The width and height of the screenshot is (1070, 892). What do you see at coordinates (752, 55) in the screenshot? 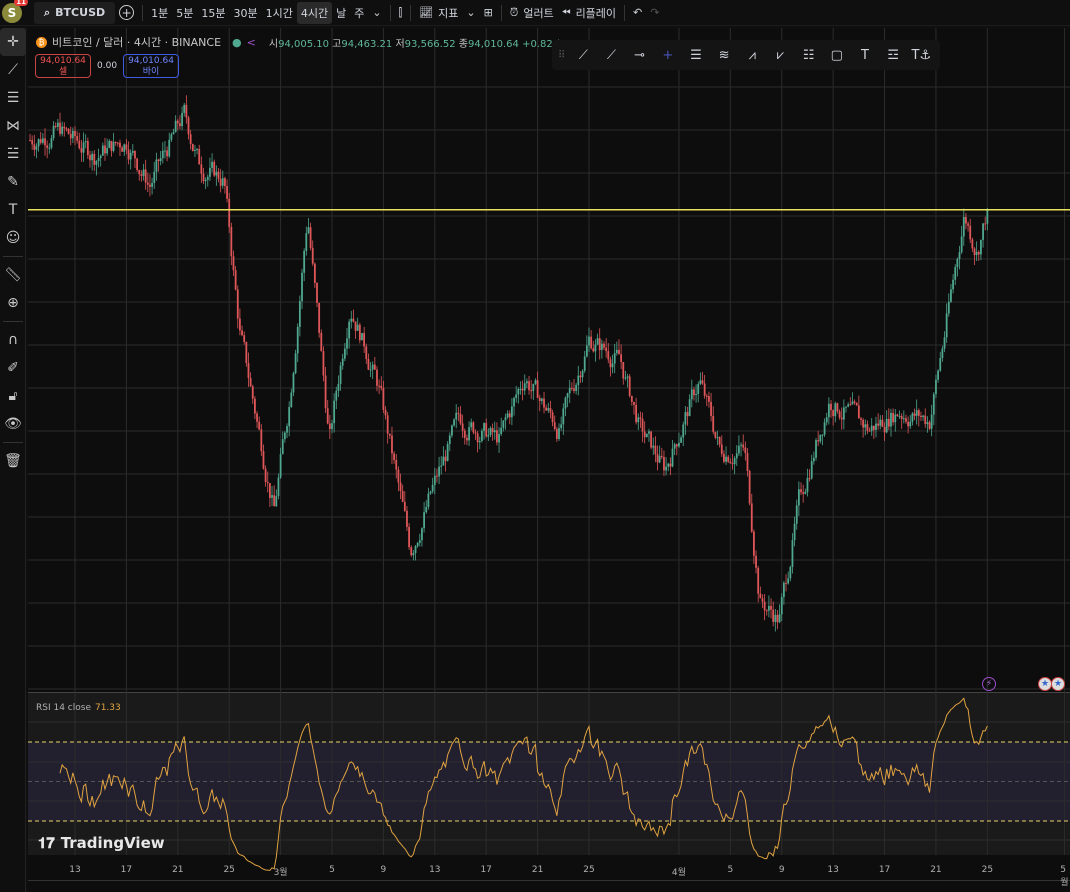
I see `xabcd-pattern-icon: ⩘` at bounding box center [752, 55].